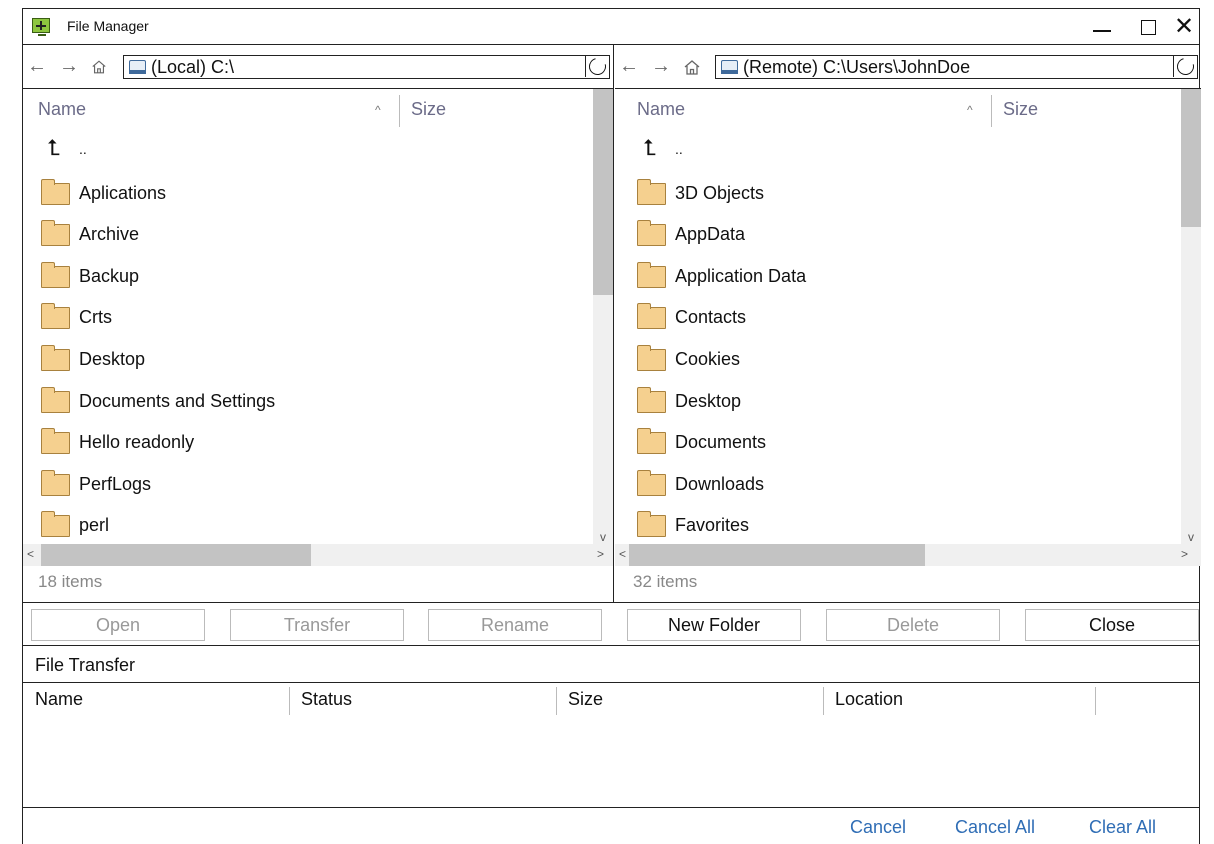 This screenshot has width=1214, height=844. Describe the element at coordinates (956, 66) in the screenshot. I see `remote-path-input: (Remote) C:\Users\JohnDoe` at that location.